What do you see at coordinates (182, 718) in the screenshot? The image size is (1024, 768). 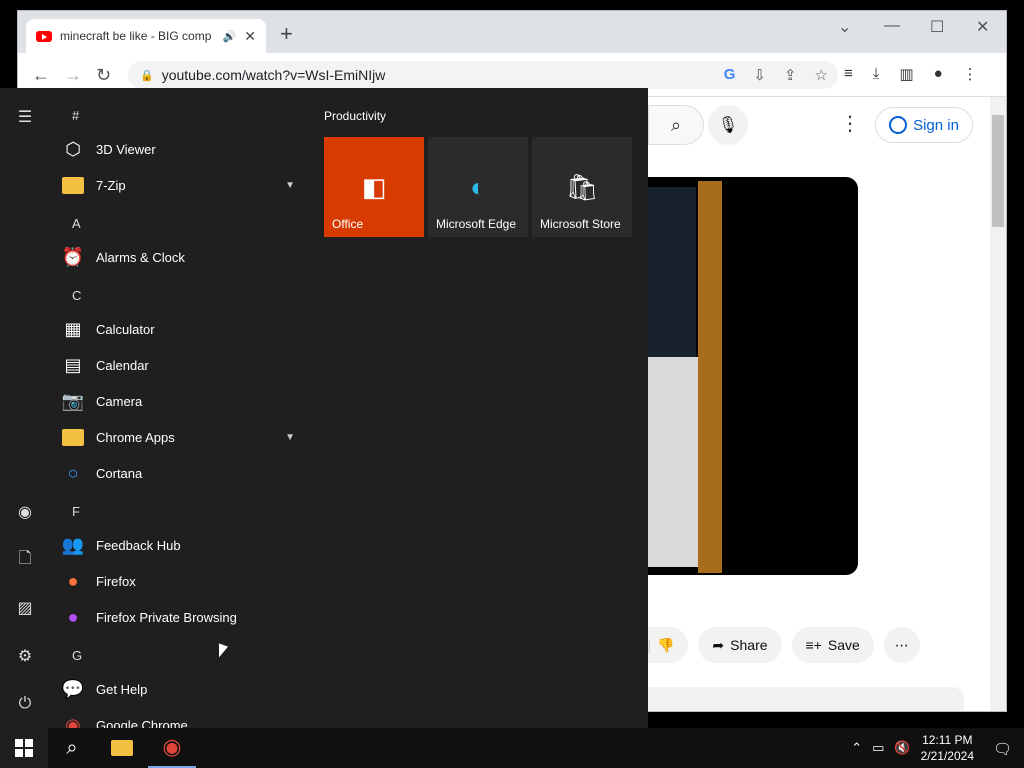 I see `app-google-chrome: ◉ Google Chrome` at bounding box center [182, 718].